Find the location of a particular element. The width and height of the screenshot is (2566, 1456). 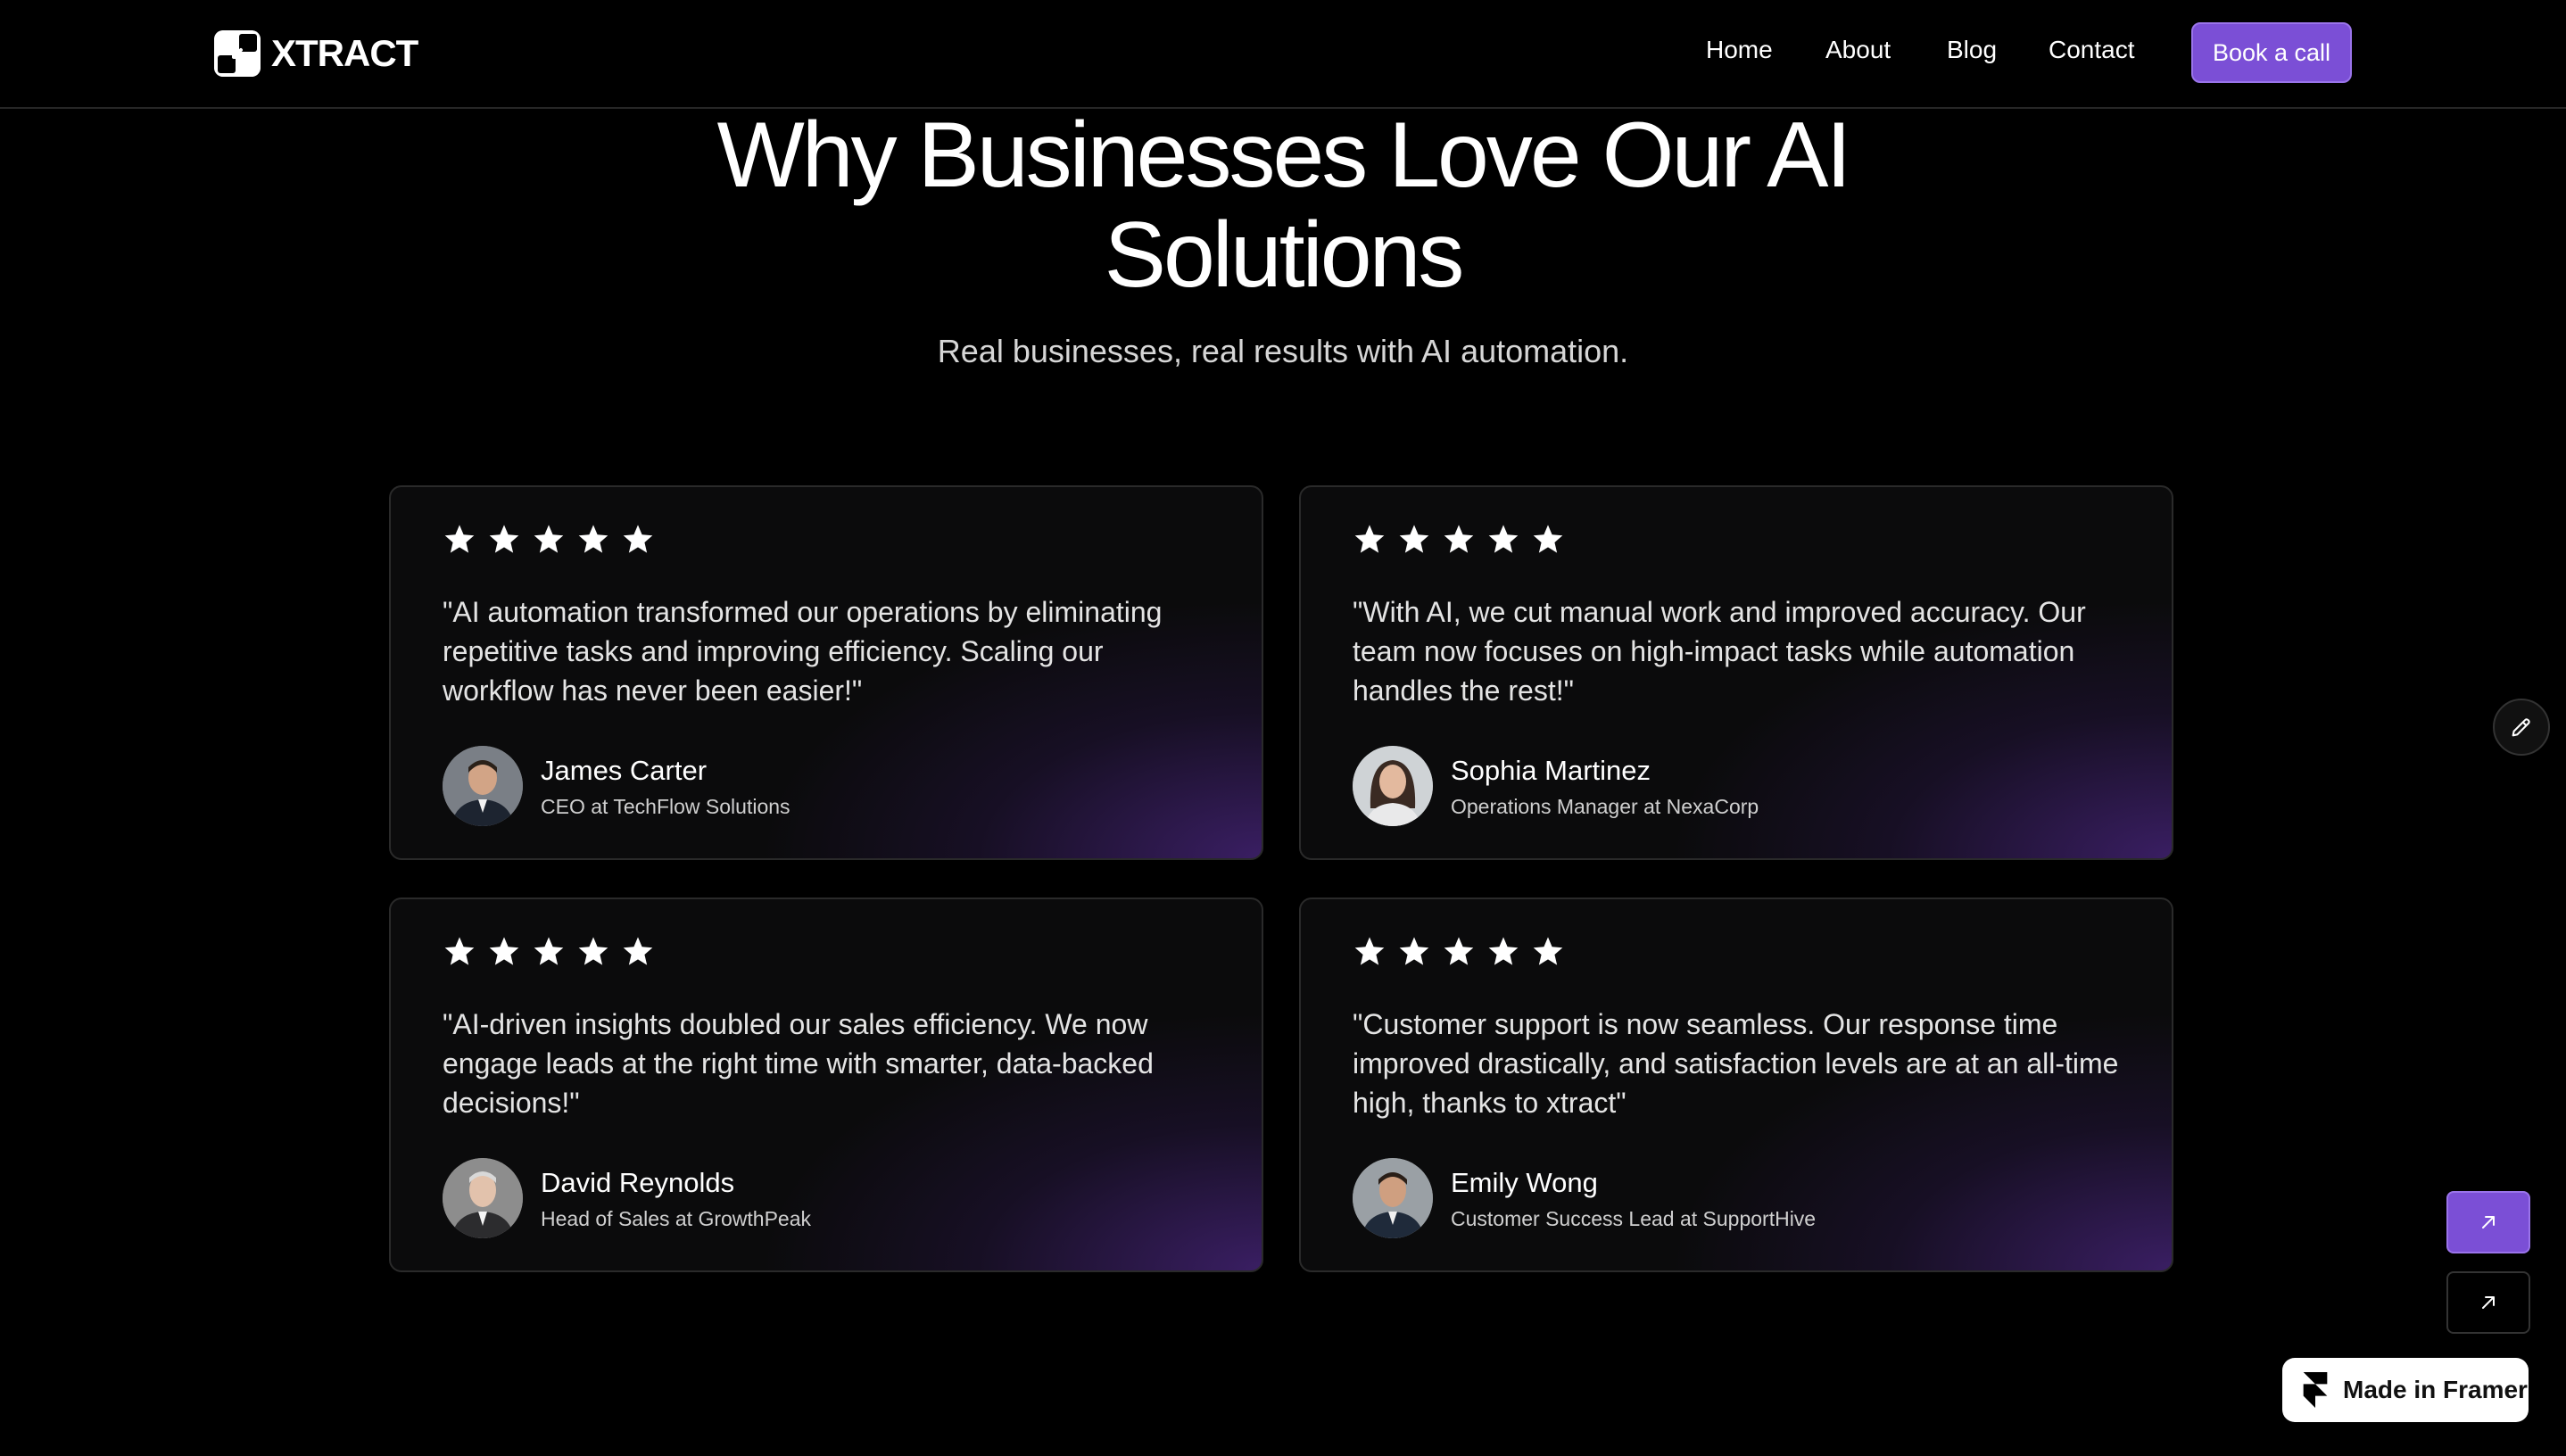

nav-home: Home is located at coordinates (1739, 50).